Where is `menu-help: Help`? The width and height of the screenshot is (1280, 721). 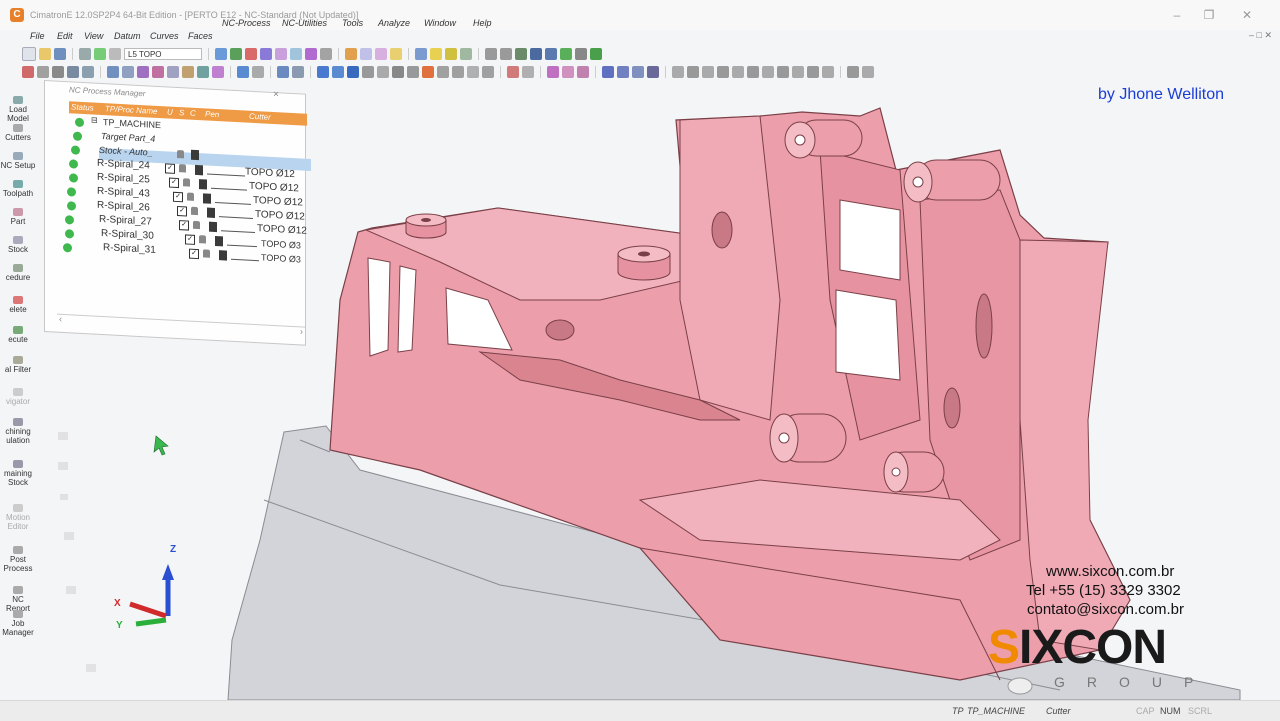 menu-help: Help is located at coordinates (482, 23).